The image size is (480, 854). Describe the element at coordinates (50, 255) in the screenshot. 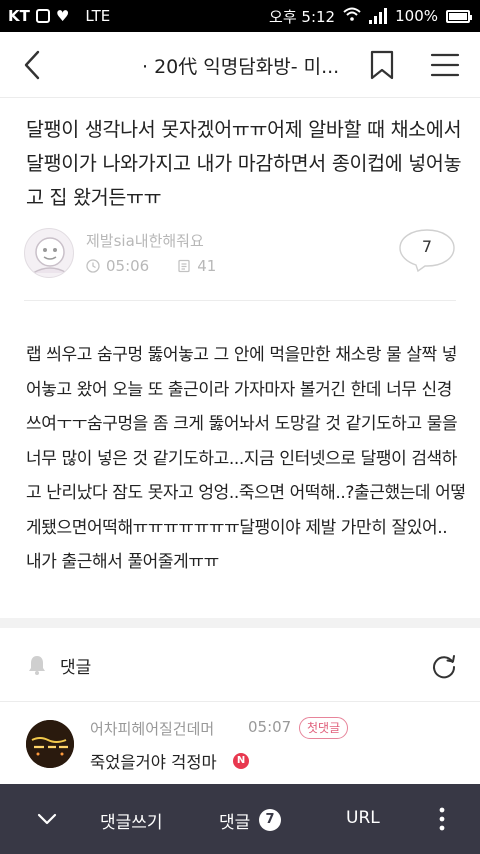

I see `avatar-illustration-icon` at that location.